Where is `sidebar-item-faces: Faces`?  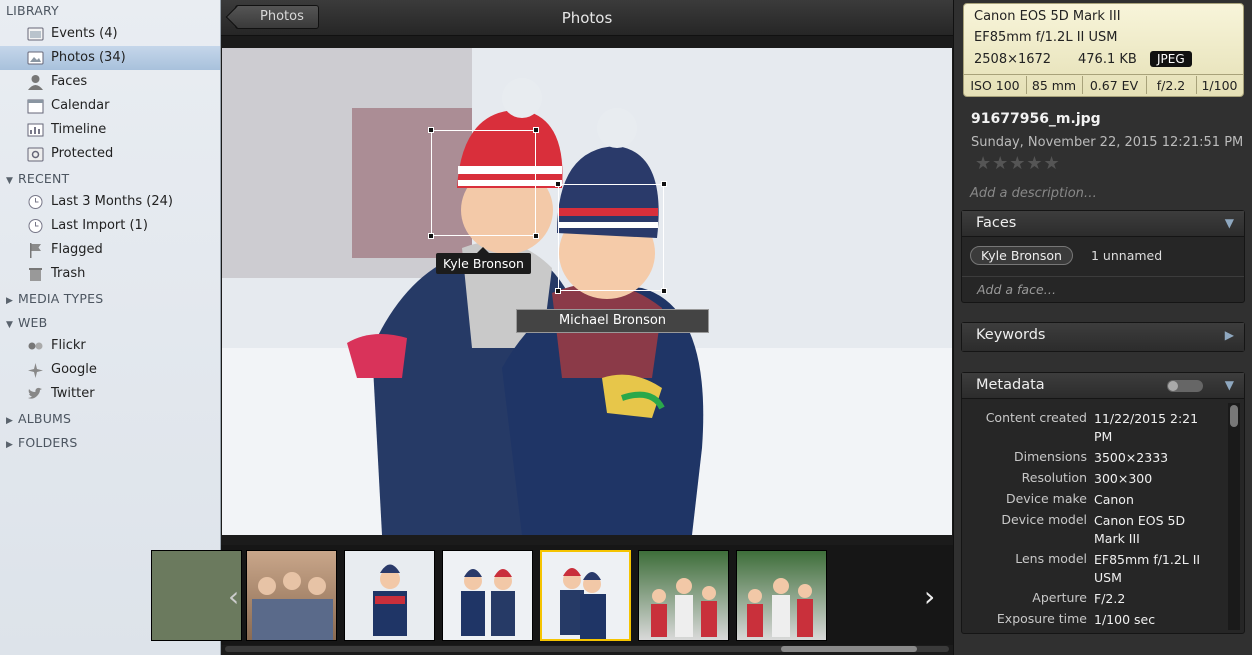
sidebar-item-faces: Faces is located at coordinates (110, 82).